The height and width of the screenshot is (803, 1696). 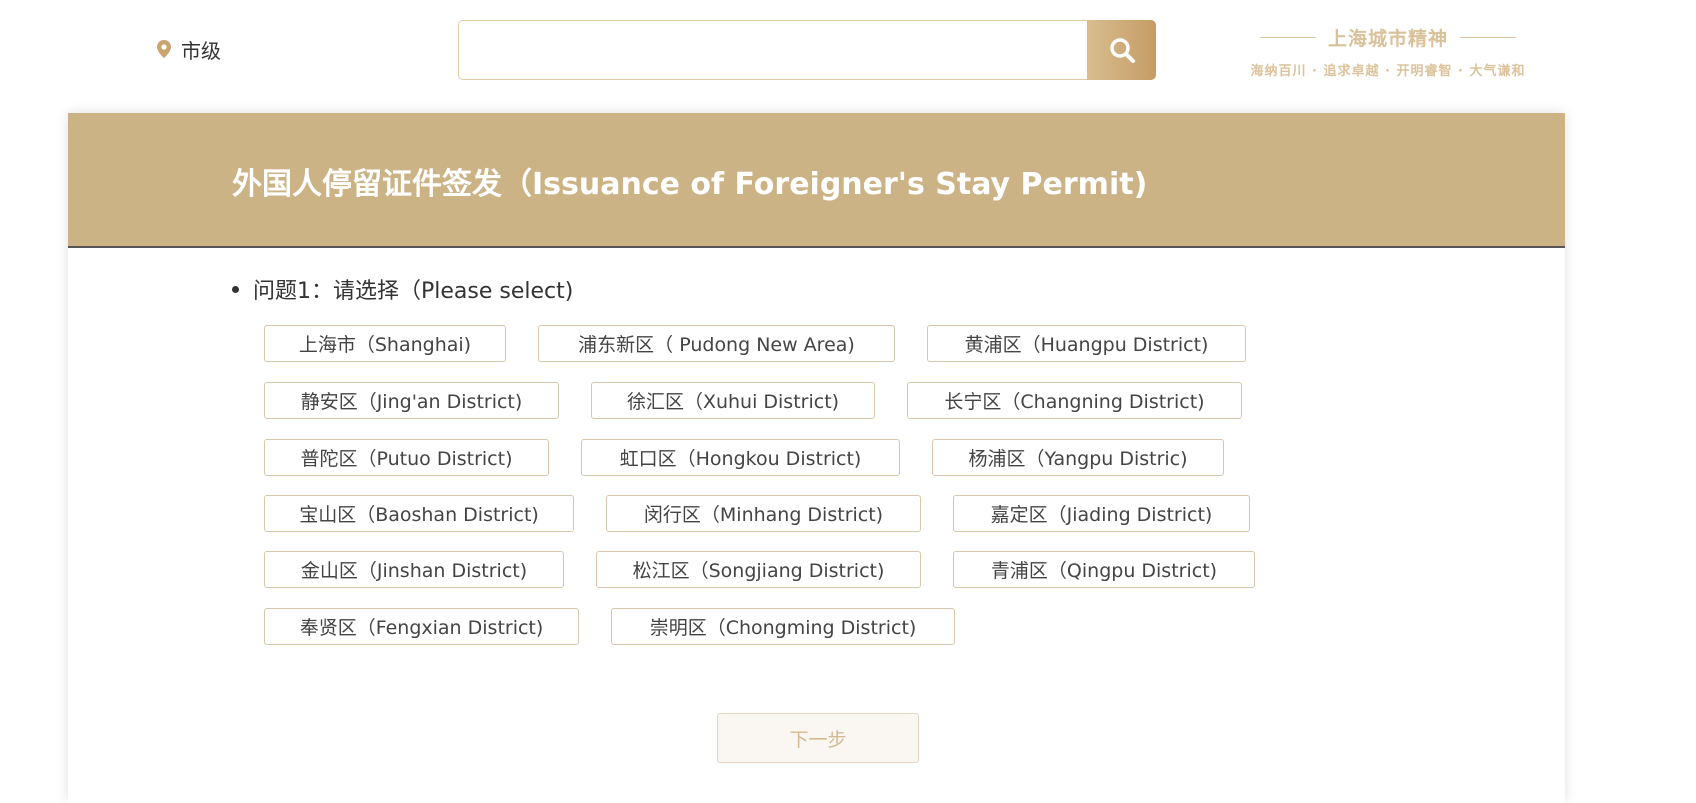 What do you see at coordinates (740, 457) in the screenshot?
I see `option-hongkou: 虹口区（Hongkou District)` at bounding box center [740, 457].